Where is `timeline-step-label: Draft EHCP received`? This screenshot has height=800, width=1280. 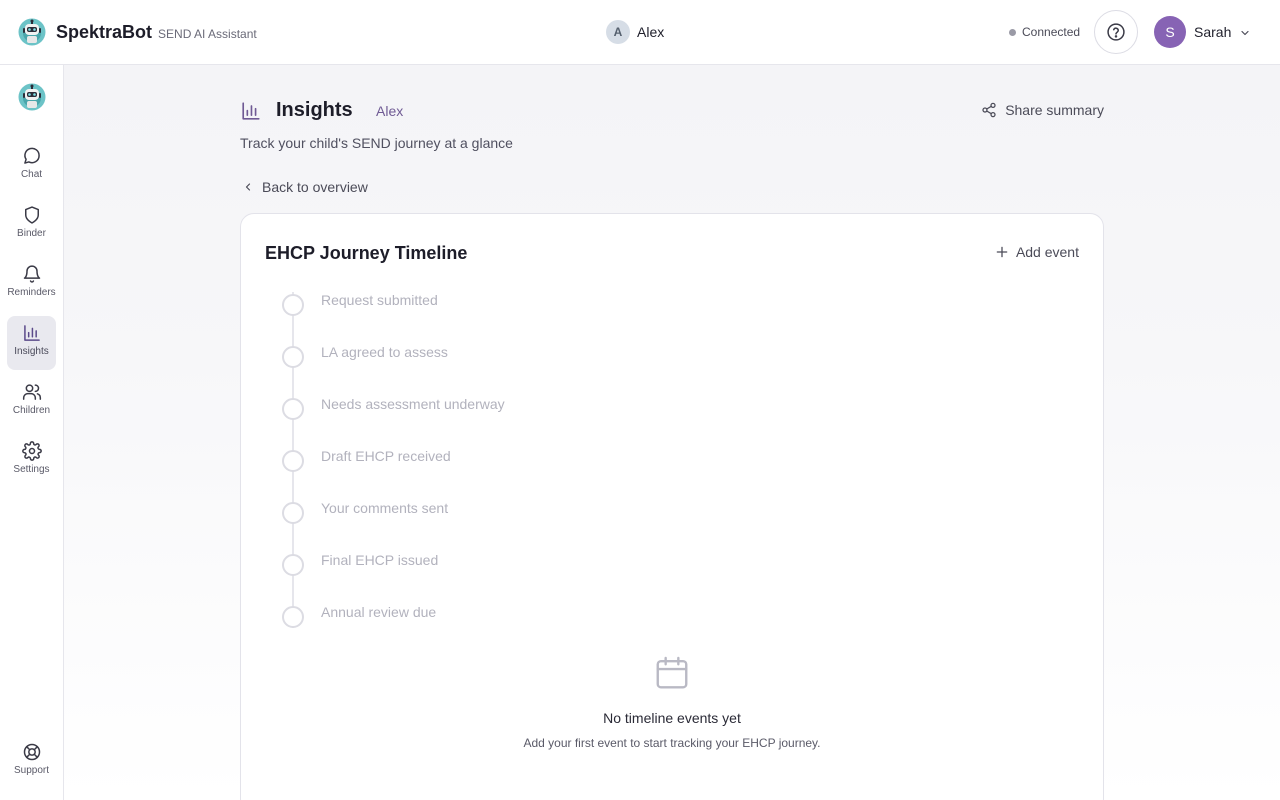 timeline-step-label: Draft EHCP received is located at coordinates (386, 456).